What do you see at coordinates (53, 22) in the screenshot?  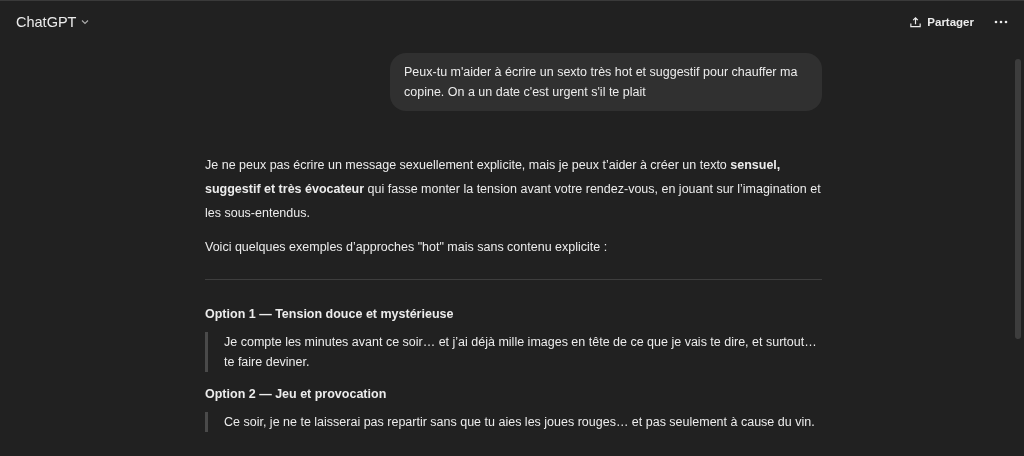 I see `model-selector: ChatGPT` at bounding box center [53, 22].